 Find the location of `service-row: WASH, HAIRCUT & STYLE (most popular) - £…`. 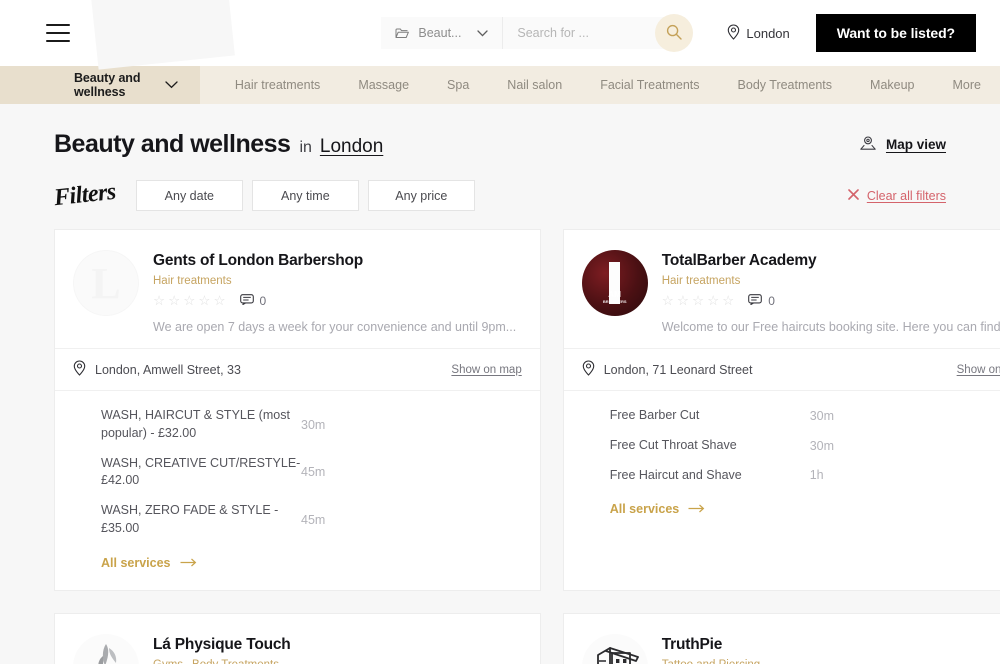

service-row: WASH, HAIRCUT & STYLE (most popular) - £… is located at coordinates (311, 425).